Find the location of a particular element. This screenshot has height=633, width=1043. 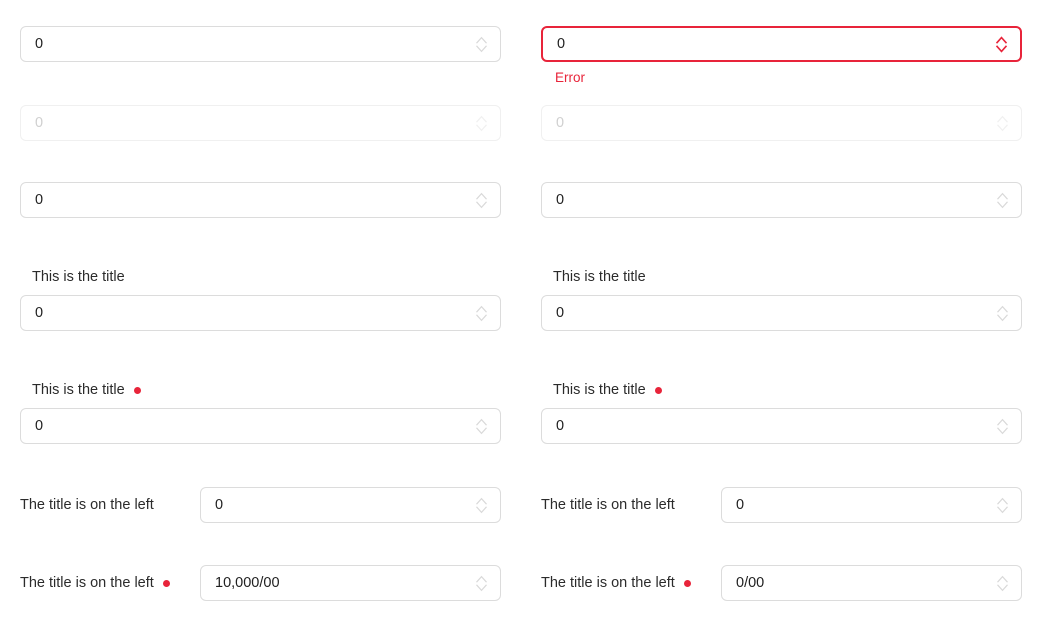

number-input-inline-left is located at coordinates (350, 505).